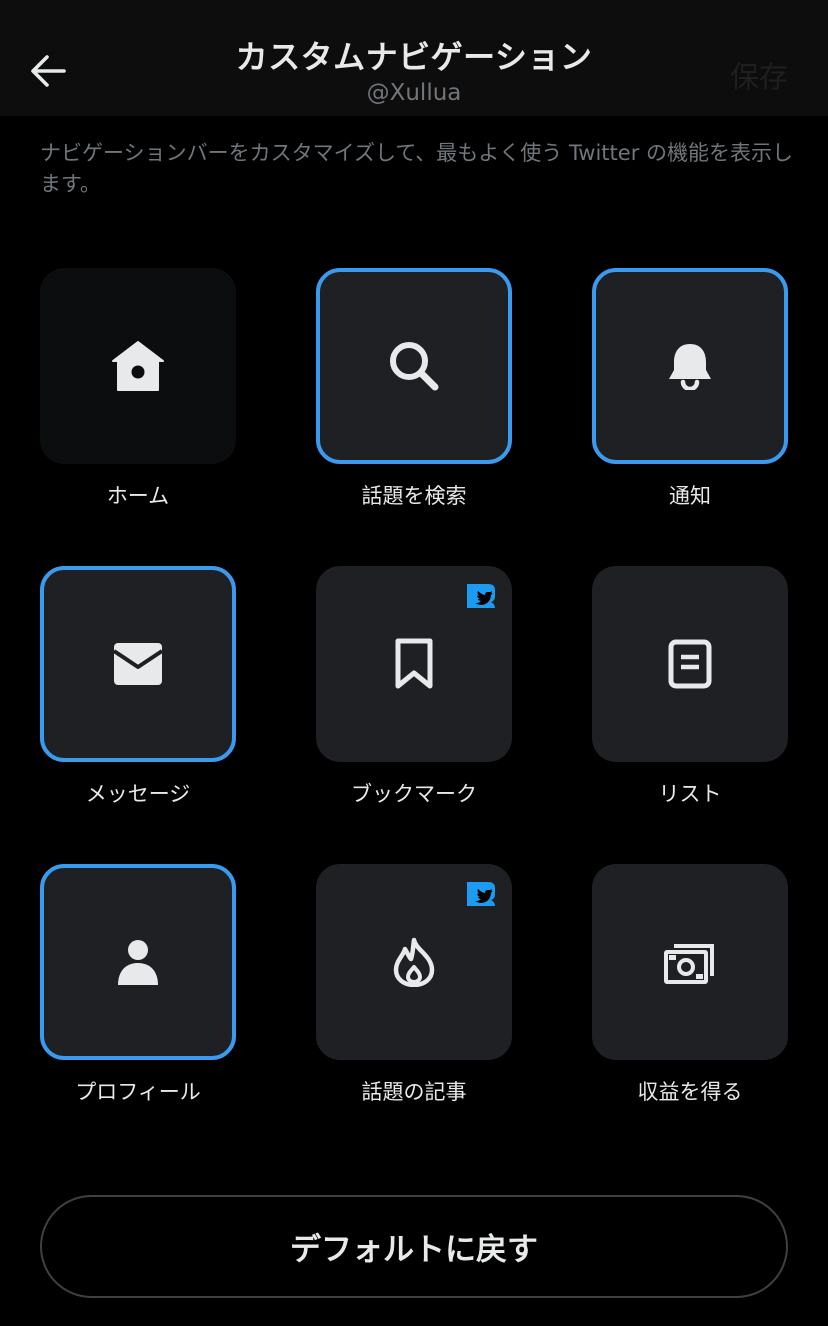  I want to click on envelope-icon, so click(138, 664).